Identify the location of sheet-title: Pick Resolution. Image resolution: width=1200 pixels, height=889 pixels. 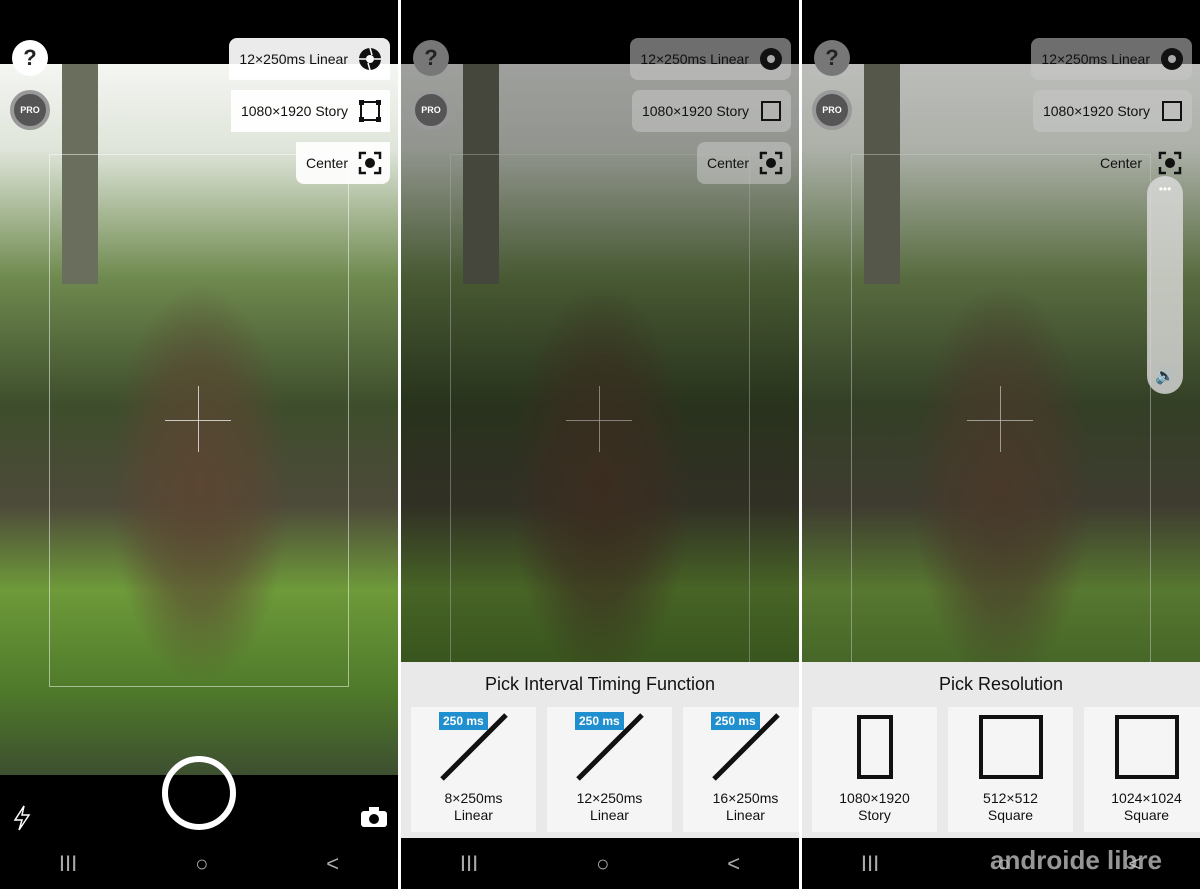
(1001, 684).